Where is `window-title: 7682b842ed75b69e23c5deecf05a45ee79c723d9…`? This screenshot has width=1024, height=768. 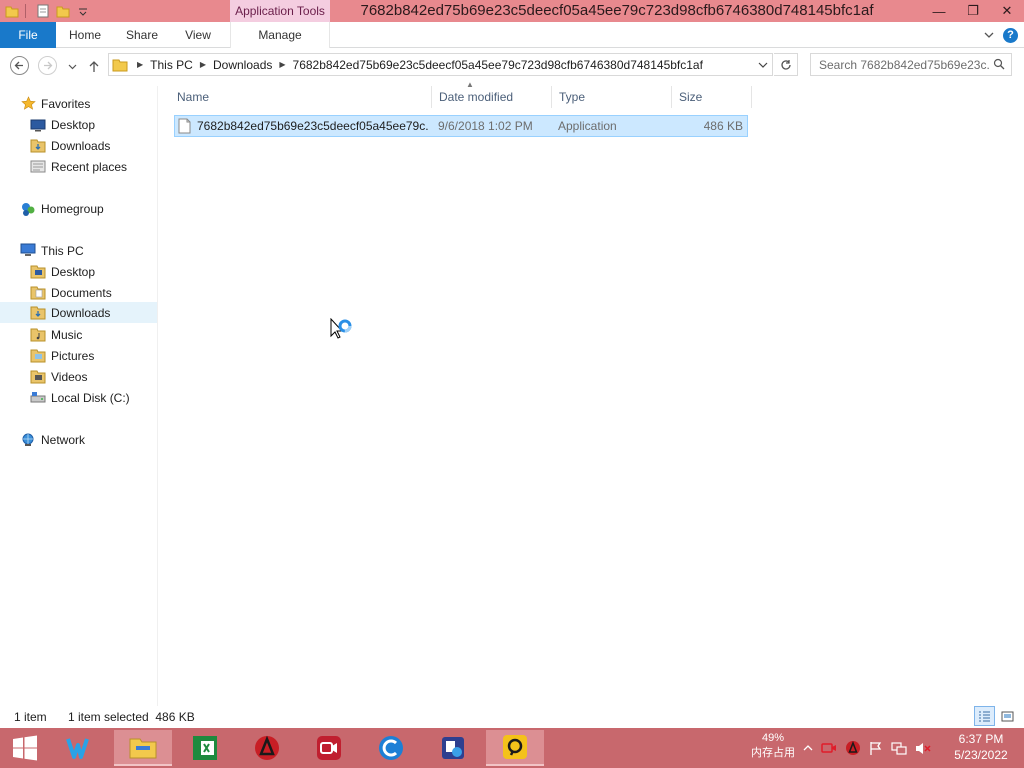
window-title: 7682b842ed75b69e23c5deecf05a45ee79c723d9… is located at coordinates (617, 10).